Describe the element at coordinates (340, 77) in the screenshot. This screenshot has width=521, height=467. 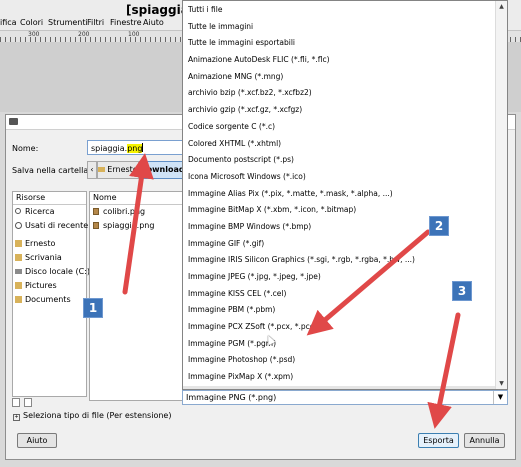
I see `filetype-option: Animazione MNG (*.mng)` at that location.